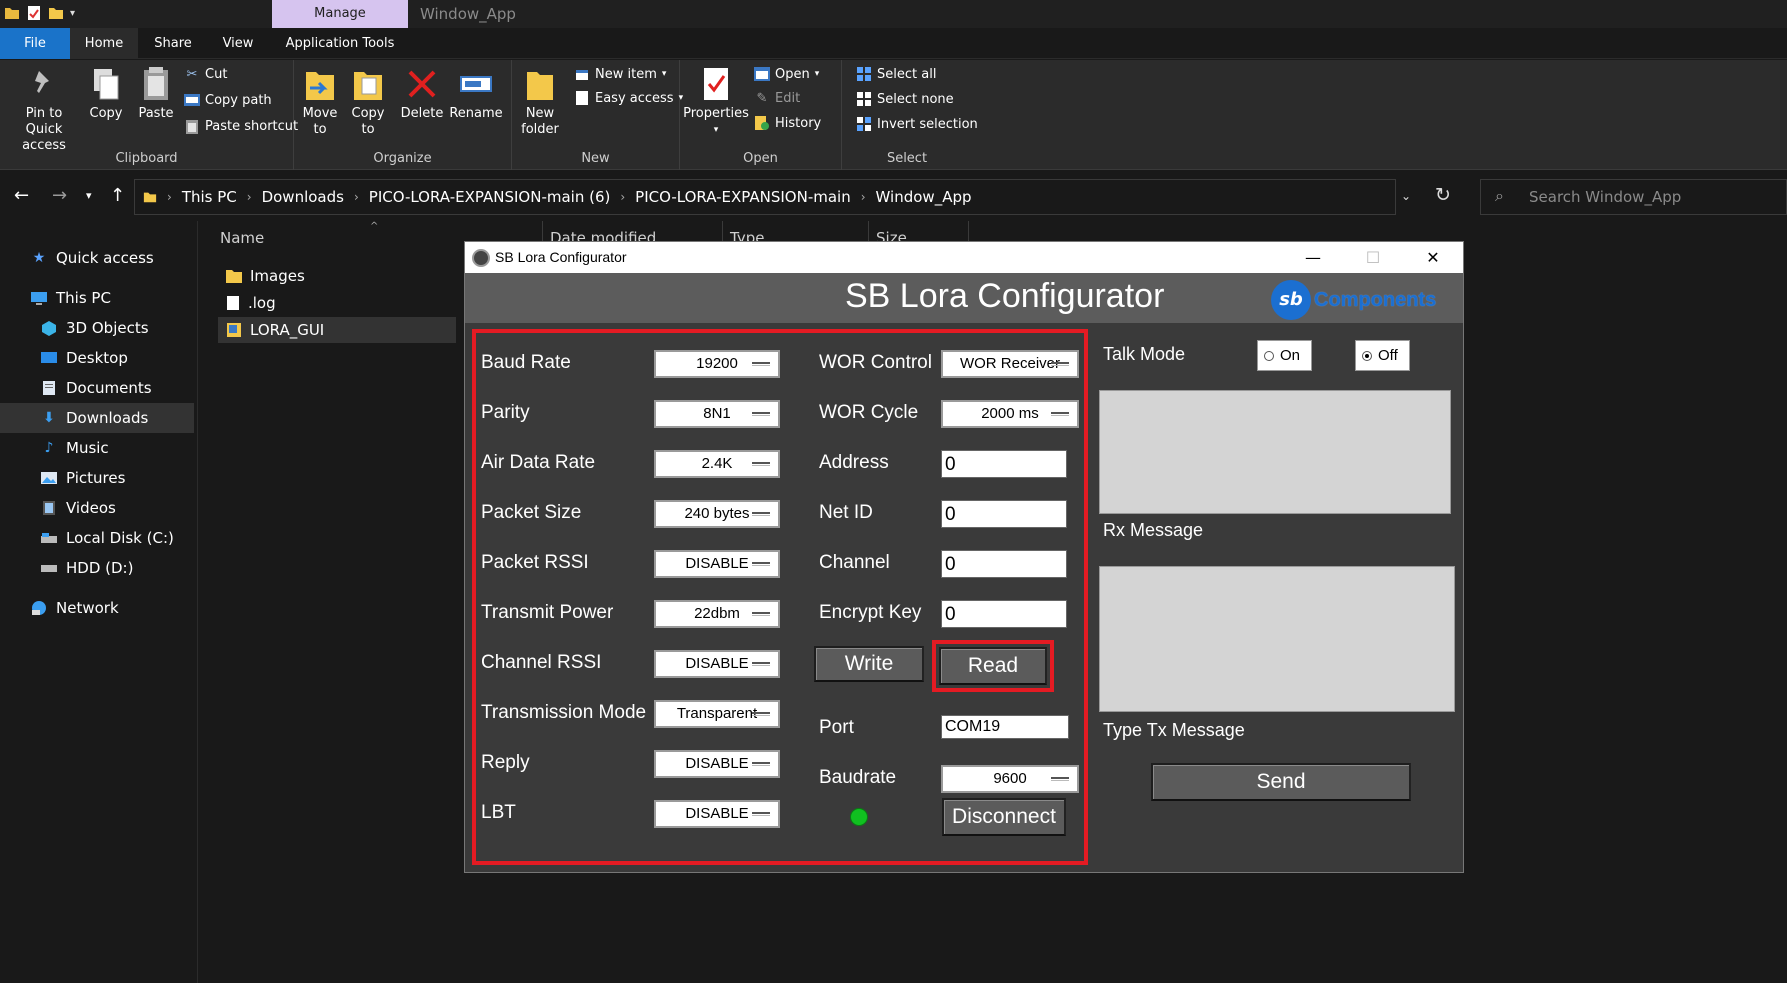  Describe the element at coordinates (869, 664) in the screenshot. I see `write-button: Write` at that location.